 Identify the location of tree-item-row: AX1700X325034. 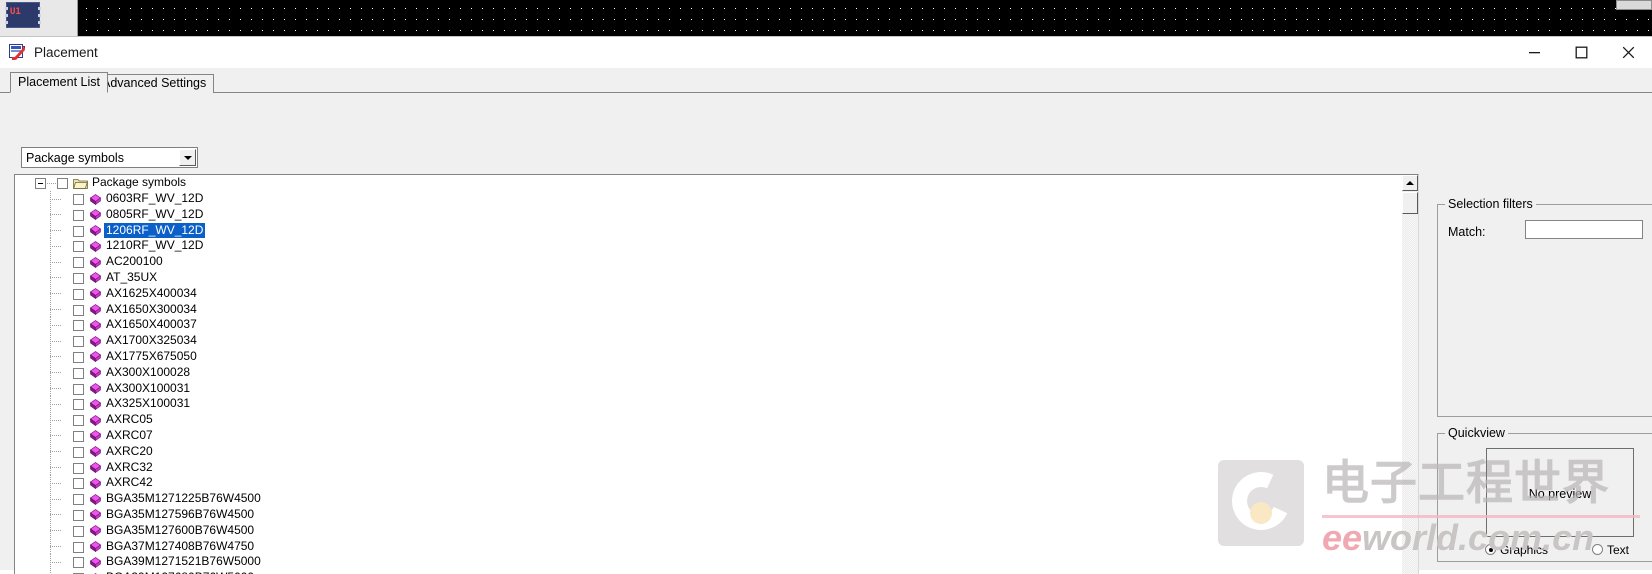
(709, 341).